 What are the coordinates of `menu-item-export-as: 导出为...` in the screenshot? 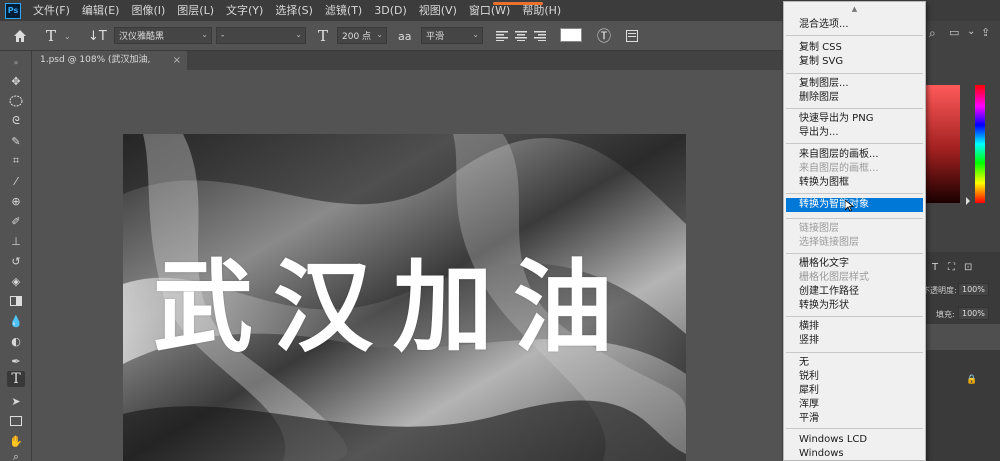 It's located at (854, 133).